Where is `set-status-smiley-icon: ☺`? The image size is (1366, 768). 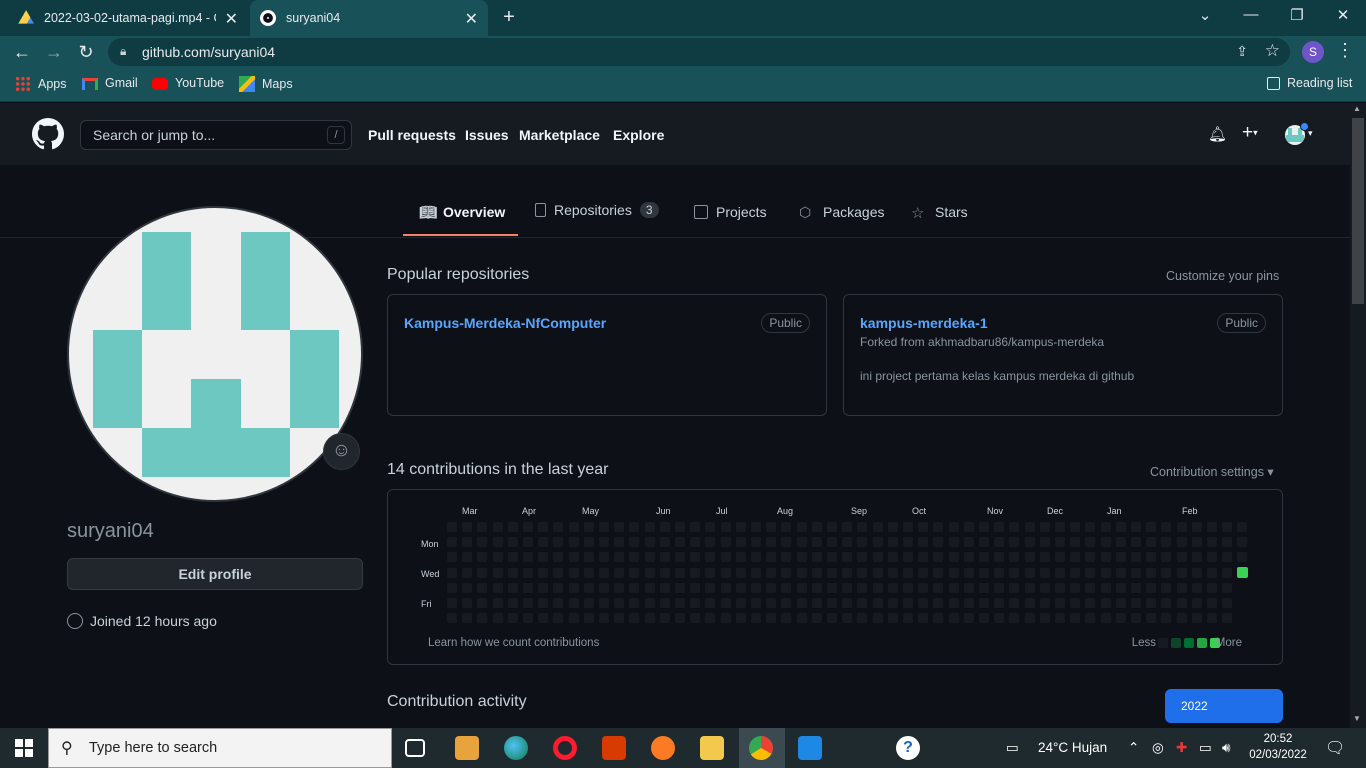
set-status-smiley-icon: ☺ is located at coordinates (341, 451).